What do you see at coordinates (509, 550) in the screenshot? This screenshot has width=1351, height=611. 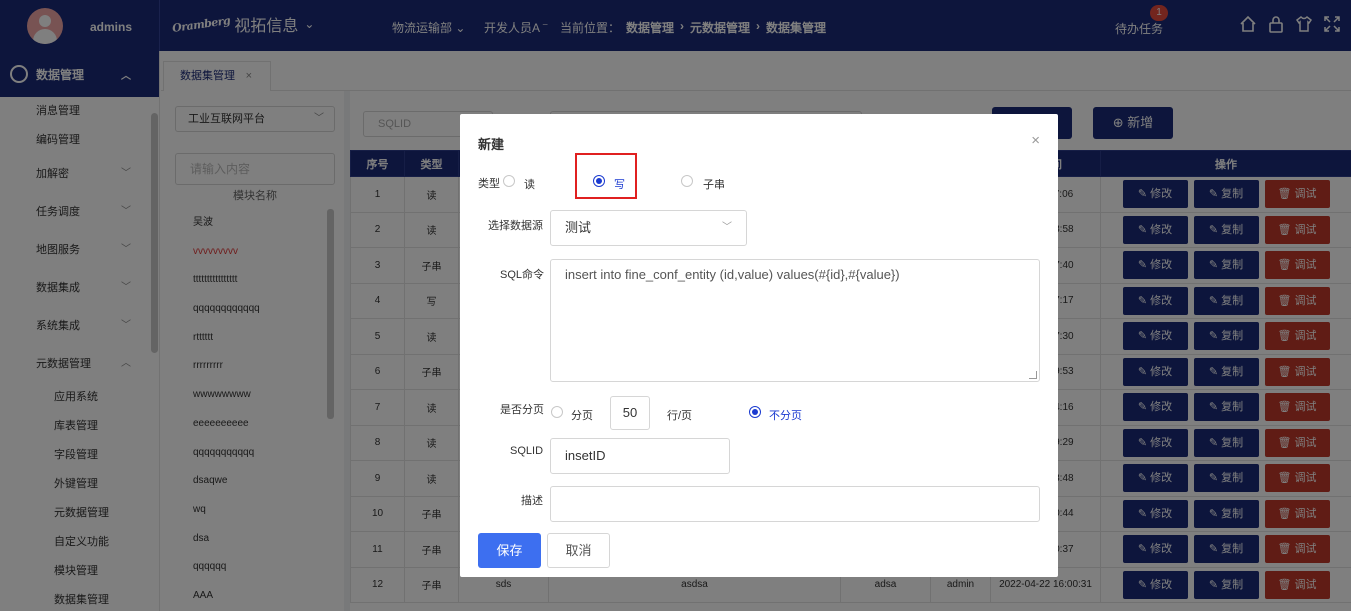 I see `save-button: 保存` at bounding box center [509, 550].